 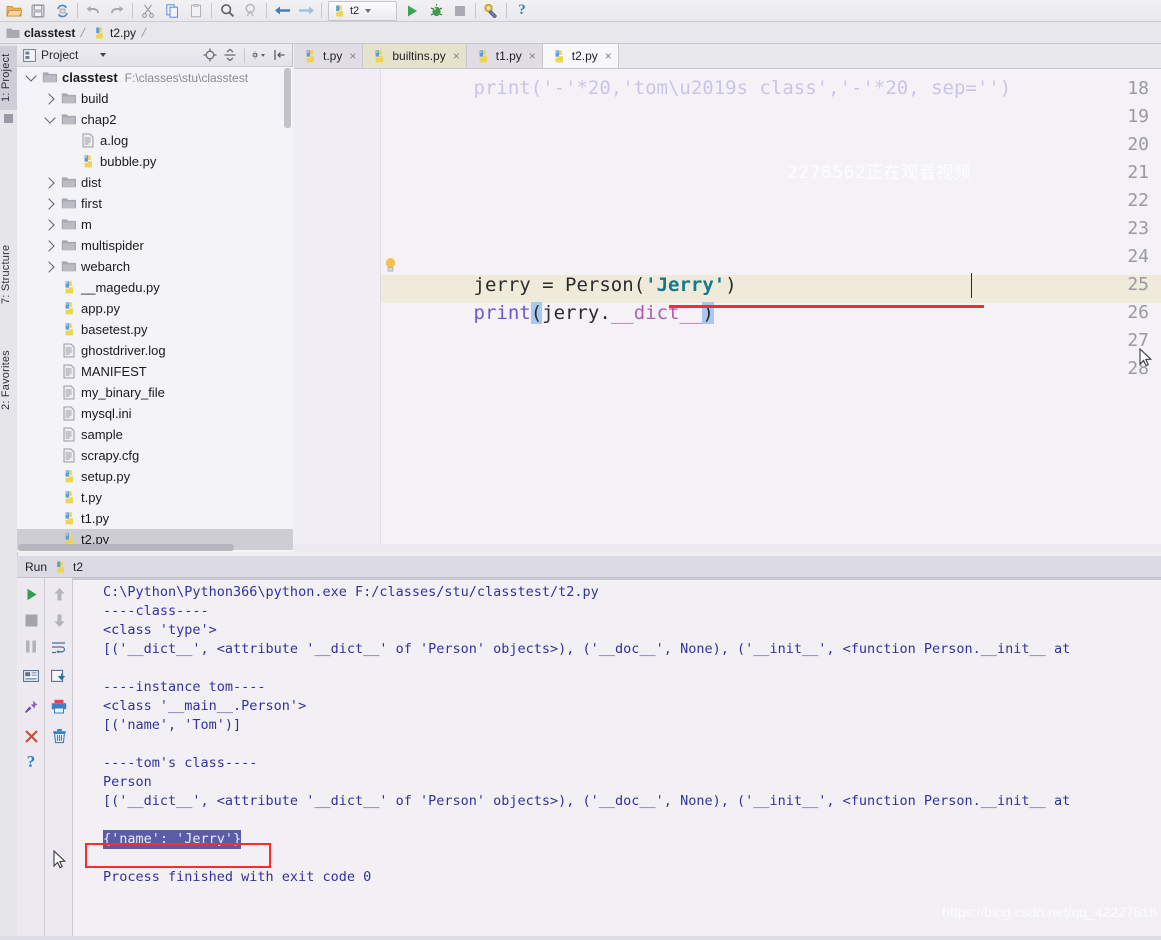 I want to click on rerun-icon, so click(x=31, y=594).